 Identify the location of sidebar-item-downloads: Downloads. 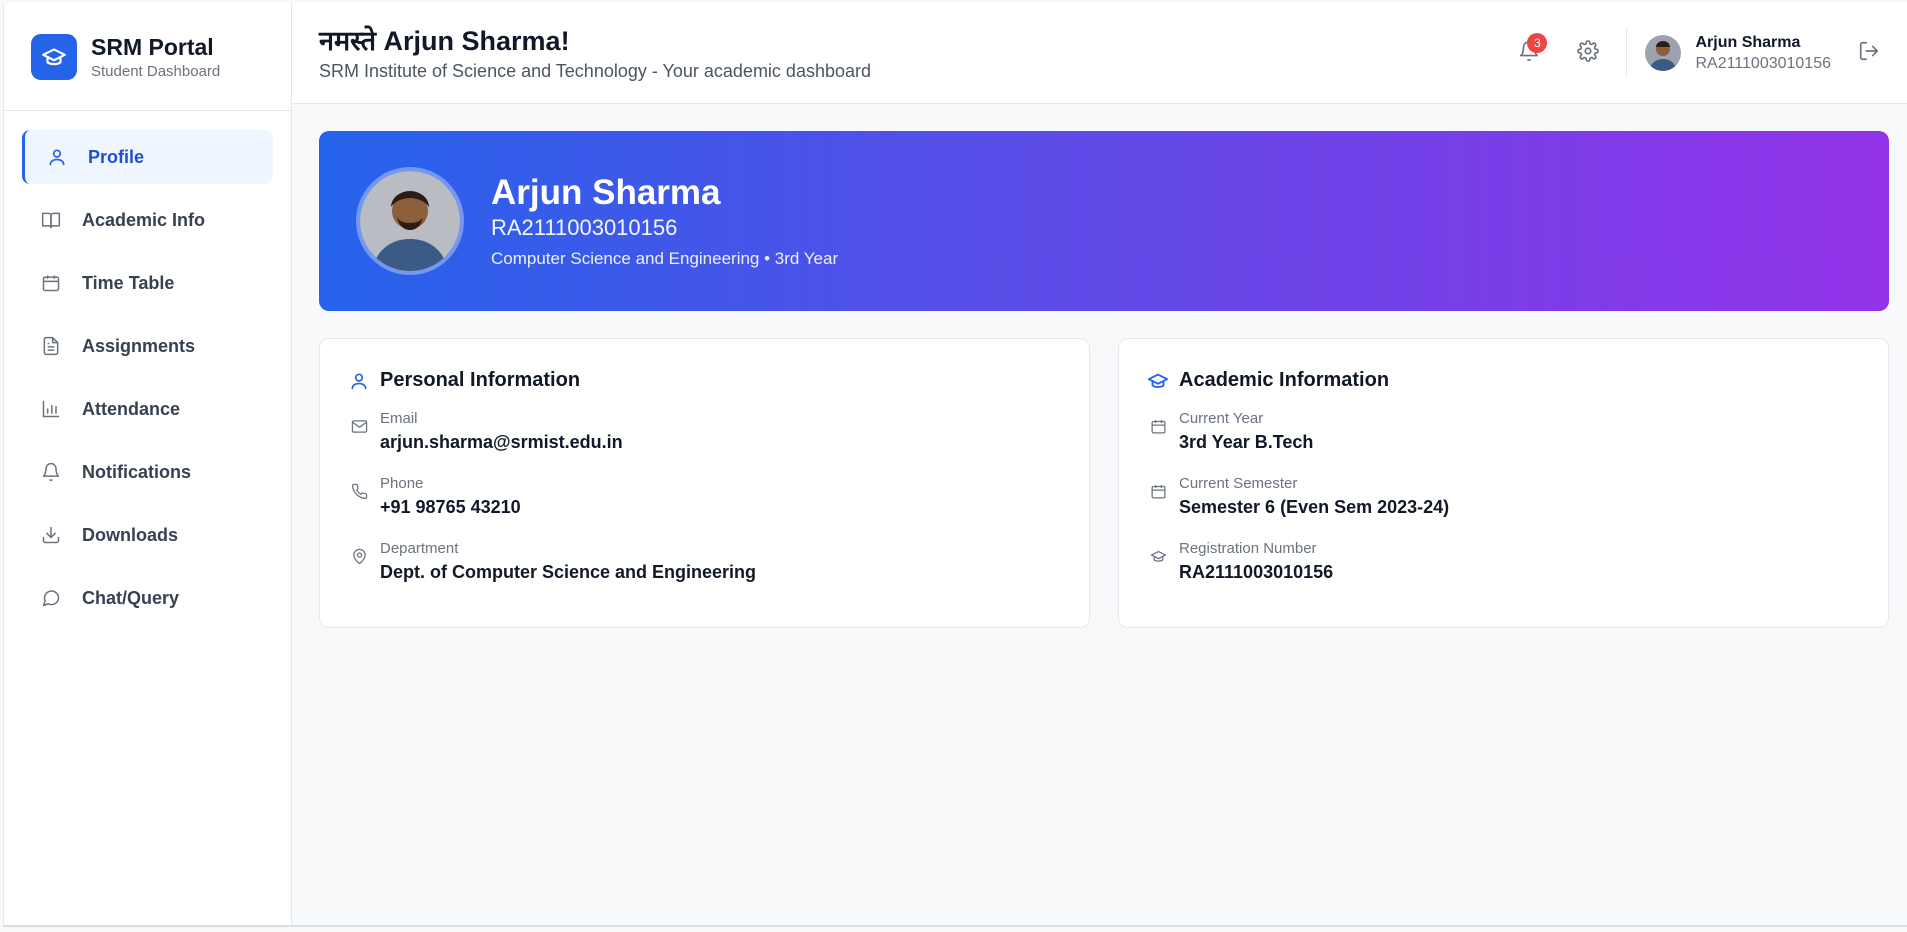
(147, 535).